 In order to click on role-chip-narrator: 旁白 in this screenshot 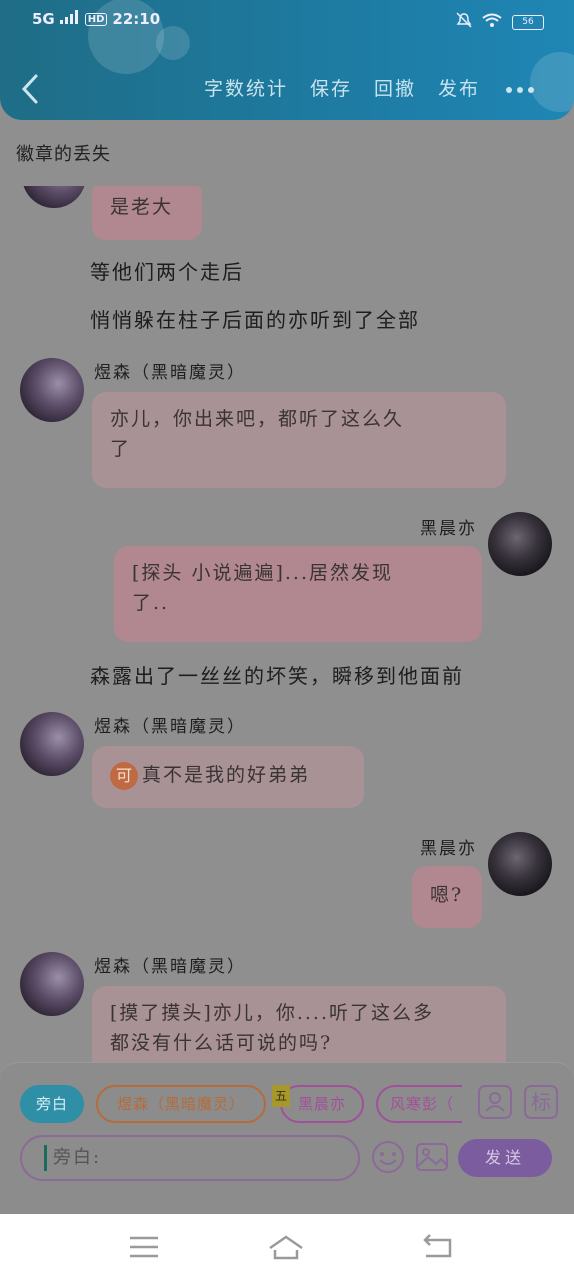, I will do `click(52, 1104)`.